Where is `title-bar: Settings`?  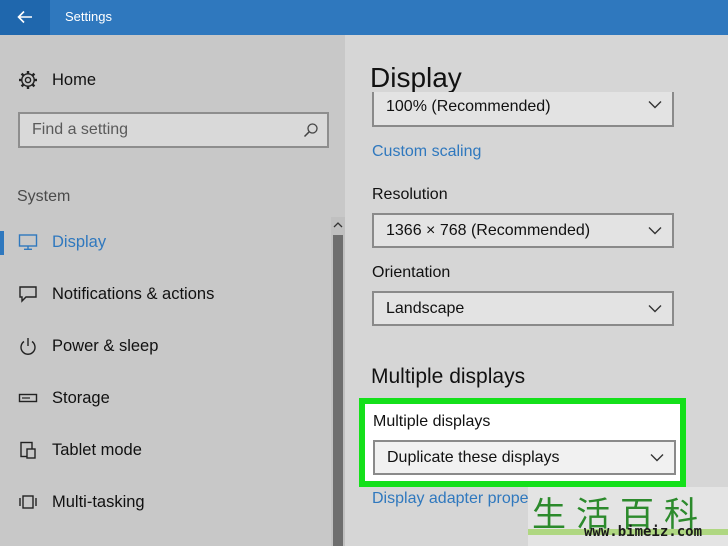
title-bar: Settings is located at coordinates (364, 17).